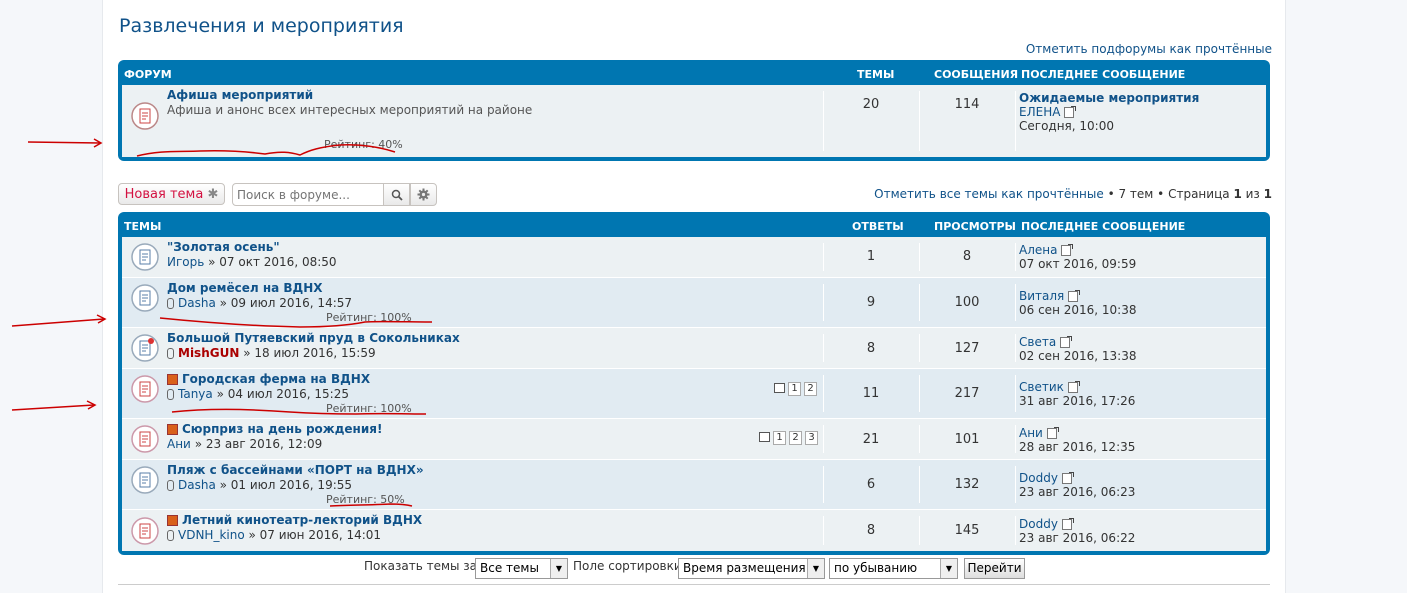 This screenshot has height=593, width=1407. What do you see at coordinates (148, 74) in the screenshot?
I see `header-forum: ФОРУМ` at bounding box center [148, 74].